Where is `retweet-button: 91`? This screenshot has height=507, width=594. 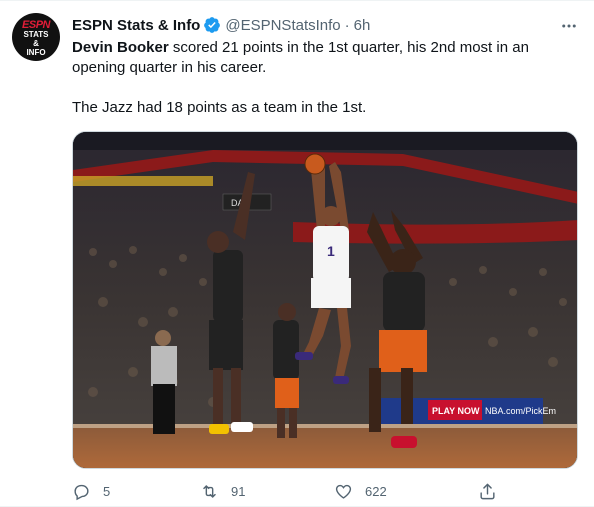 retweet-button: 91 is located at coordinates (222, 491).